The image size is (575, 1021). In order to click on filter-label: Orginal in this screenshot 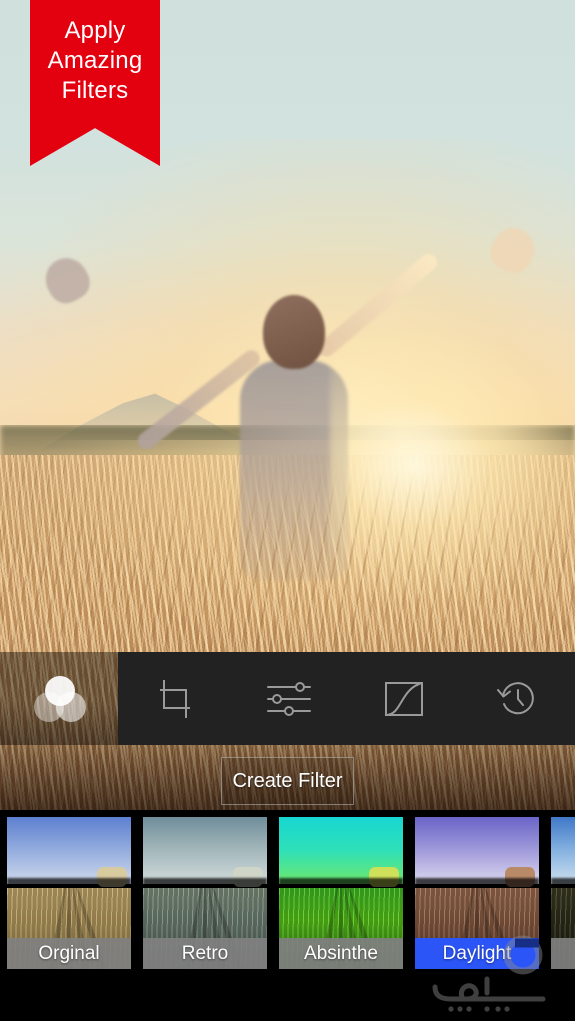, I will do `click(69, 953)`.